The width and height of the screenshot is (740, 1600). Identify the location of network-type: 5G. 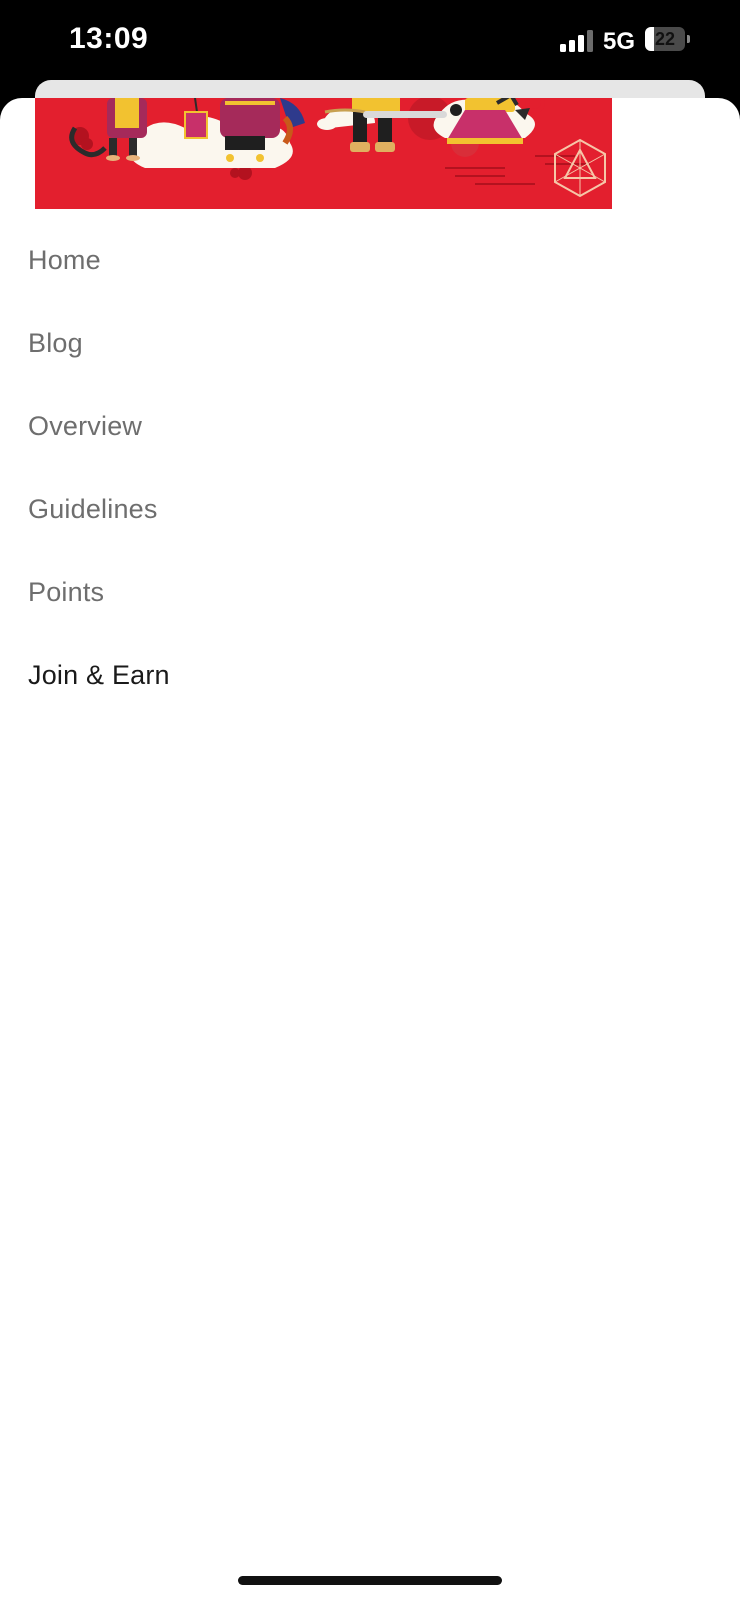
(619, 41).